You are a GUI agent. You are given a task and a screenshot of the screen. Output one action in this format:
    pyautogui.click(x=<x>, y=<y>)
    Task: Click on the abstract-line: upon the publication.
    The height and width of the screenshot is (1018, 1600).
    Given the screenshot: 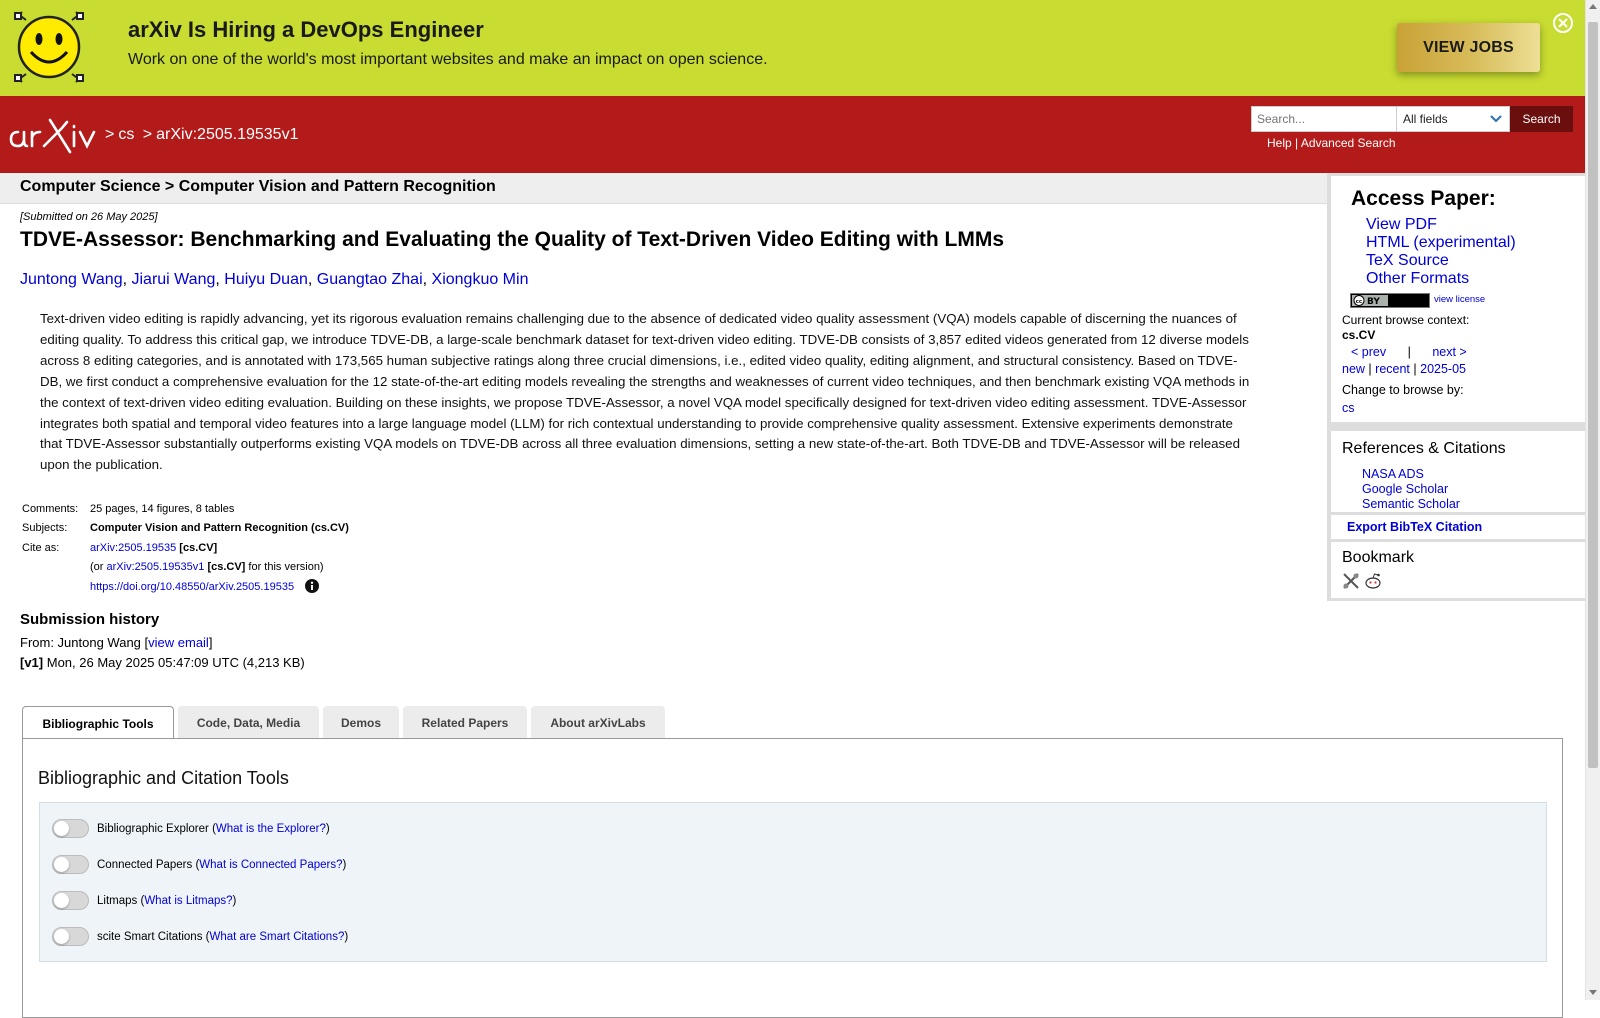 What is the action you would take?
    pyautogui.click(x=101, y=465)
    